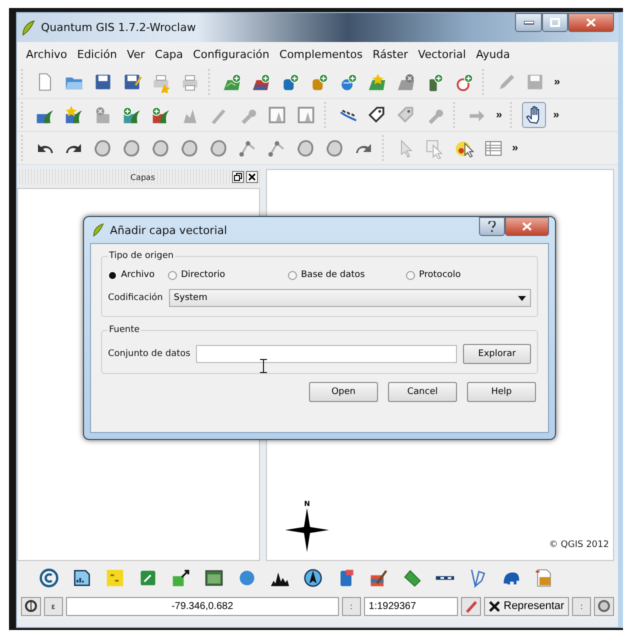 Image resolution: width=629 pixels, height=637 pixels. What do you see at coordinates (343, 392) in the screenshot?
I see `dialog-button: Open` at bounding box center [343, 392].